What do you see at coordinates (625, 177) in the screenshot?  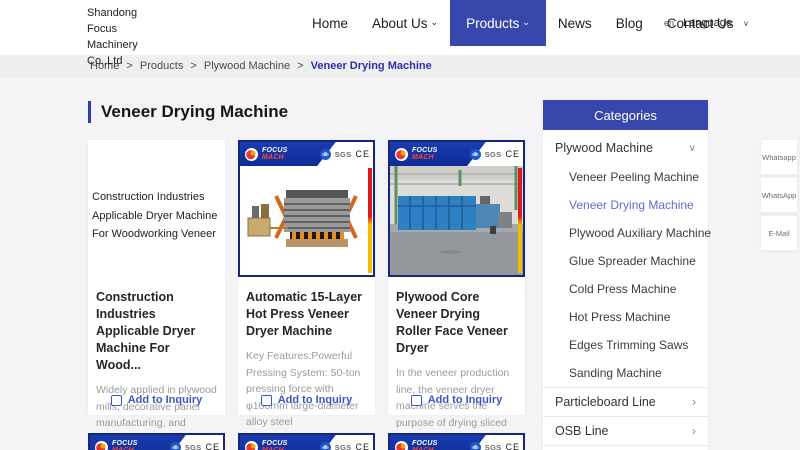 I see `sidebar-item-veneer-peeling-machine: Veneer Peeling Machine` at bounding box center [625, 177].